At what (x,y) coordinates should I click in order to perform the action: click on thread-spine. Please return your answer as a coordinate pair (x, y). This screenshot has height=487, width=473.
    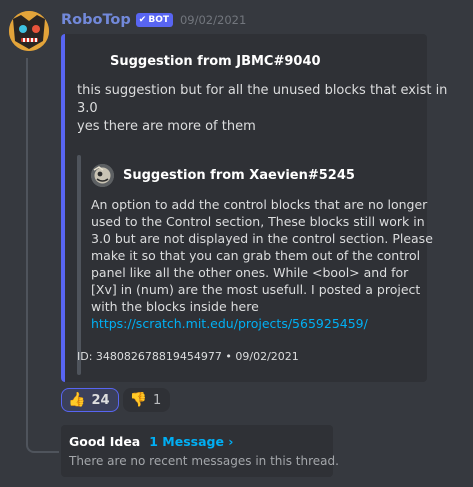
    Looking at the image, I should click on (42, 255).